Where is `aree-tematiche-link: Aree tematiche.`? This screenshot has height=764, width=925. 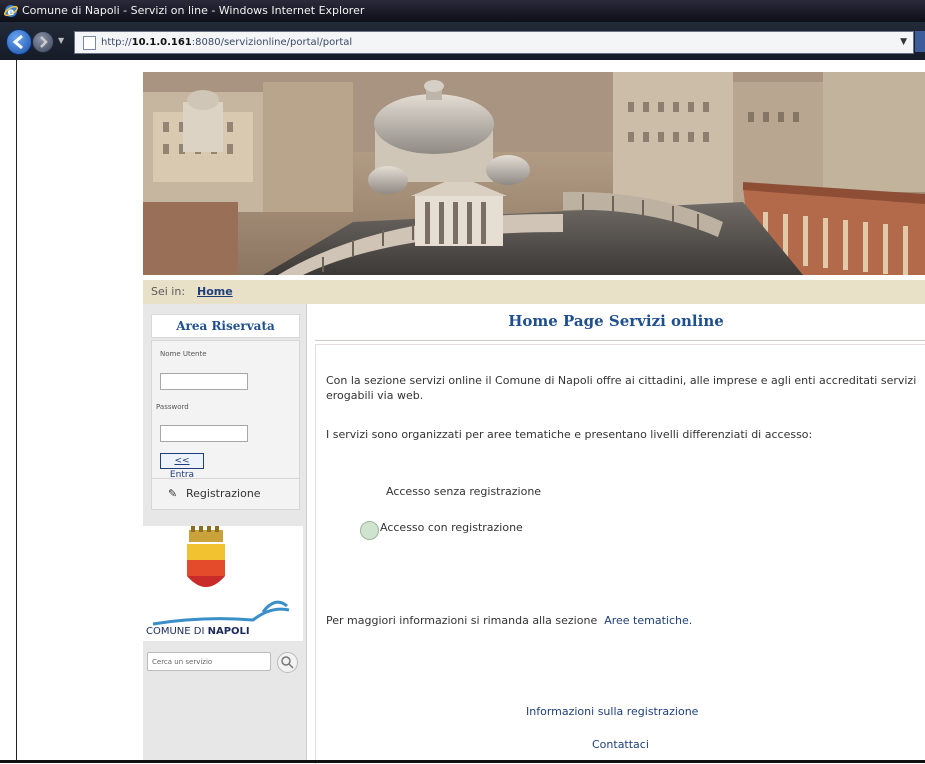
aree-tematiche-link: Aree tematiche. is located at coordinates (648, 620).